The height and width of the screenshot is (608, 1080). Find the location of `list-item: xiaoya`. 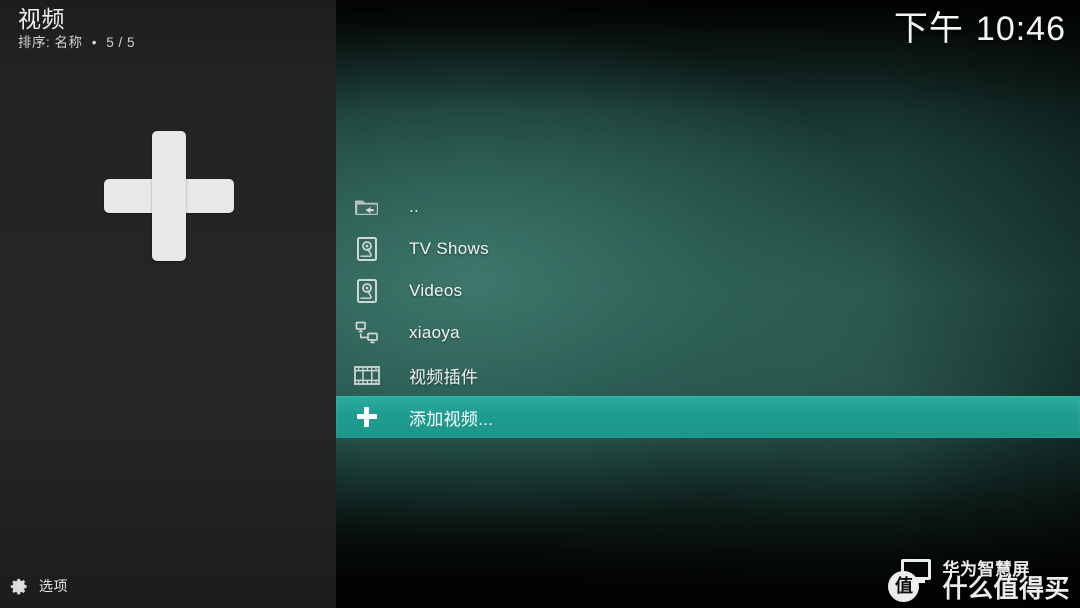

list-item: xiaoya is located at coordinates (708, 333).